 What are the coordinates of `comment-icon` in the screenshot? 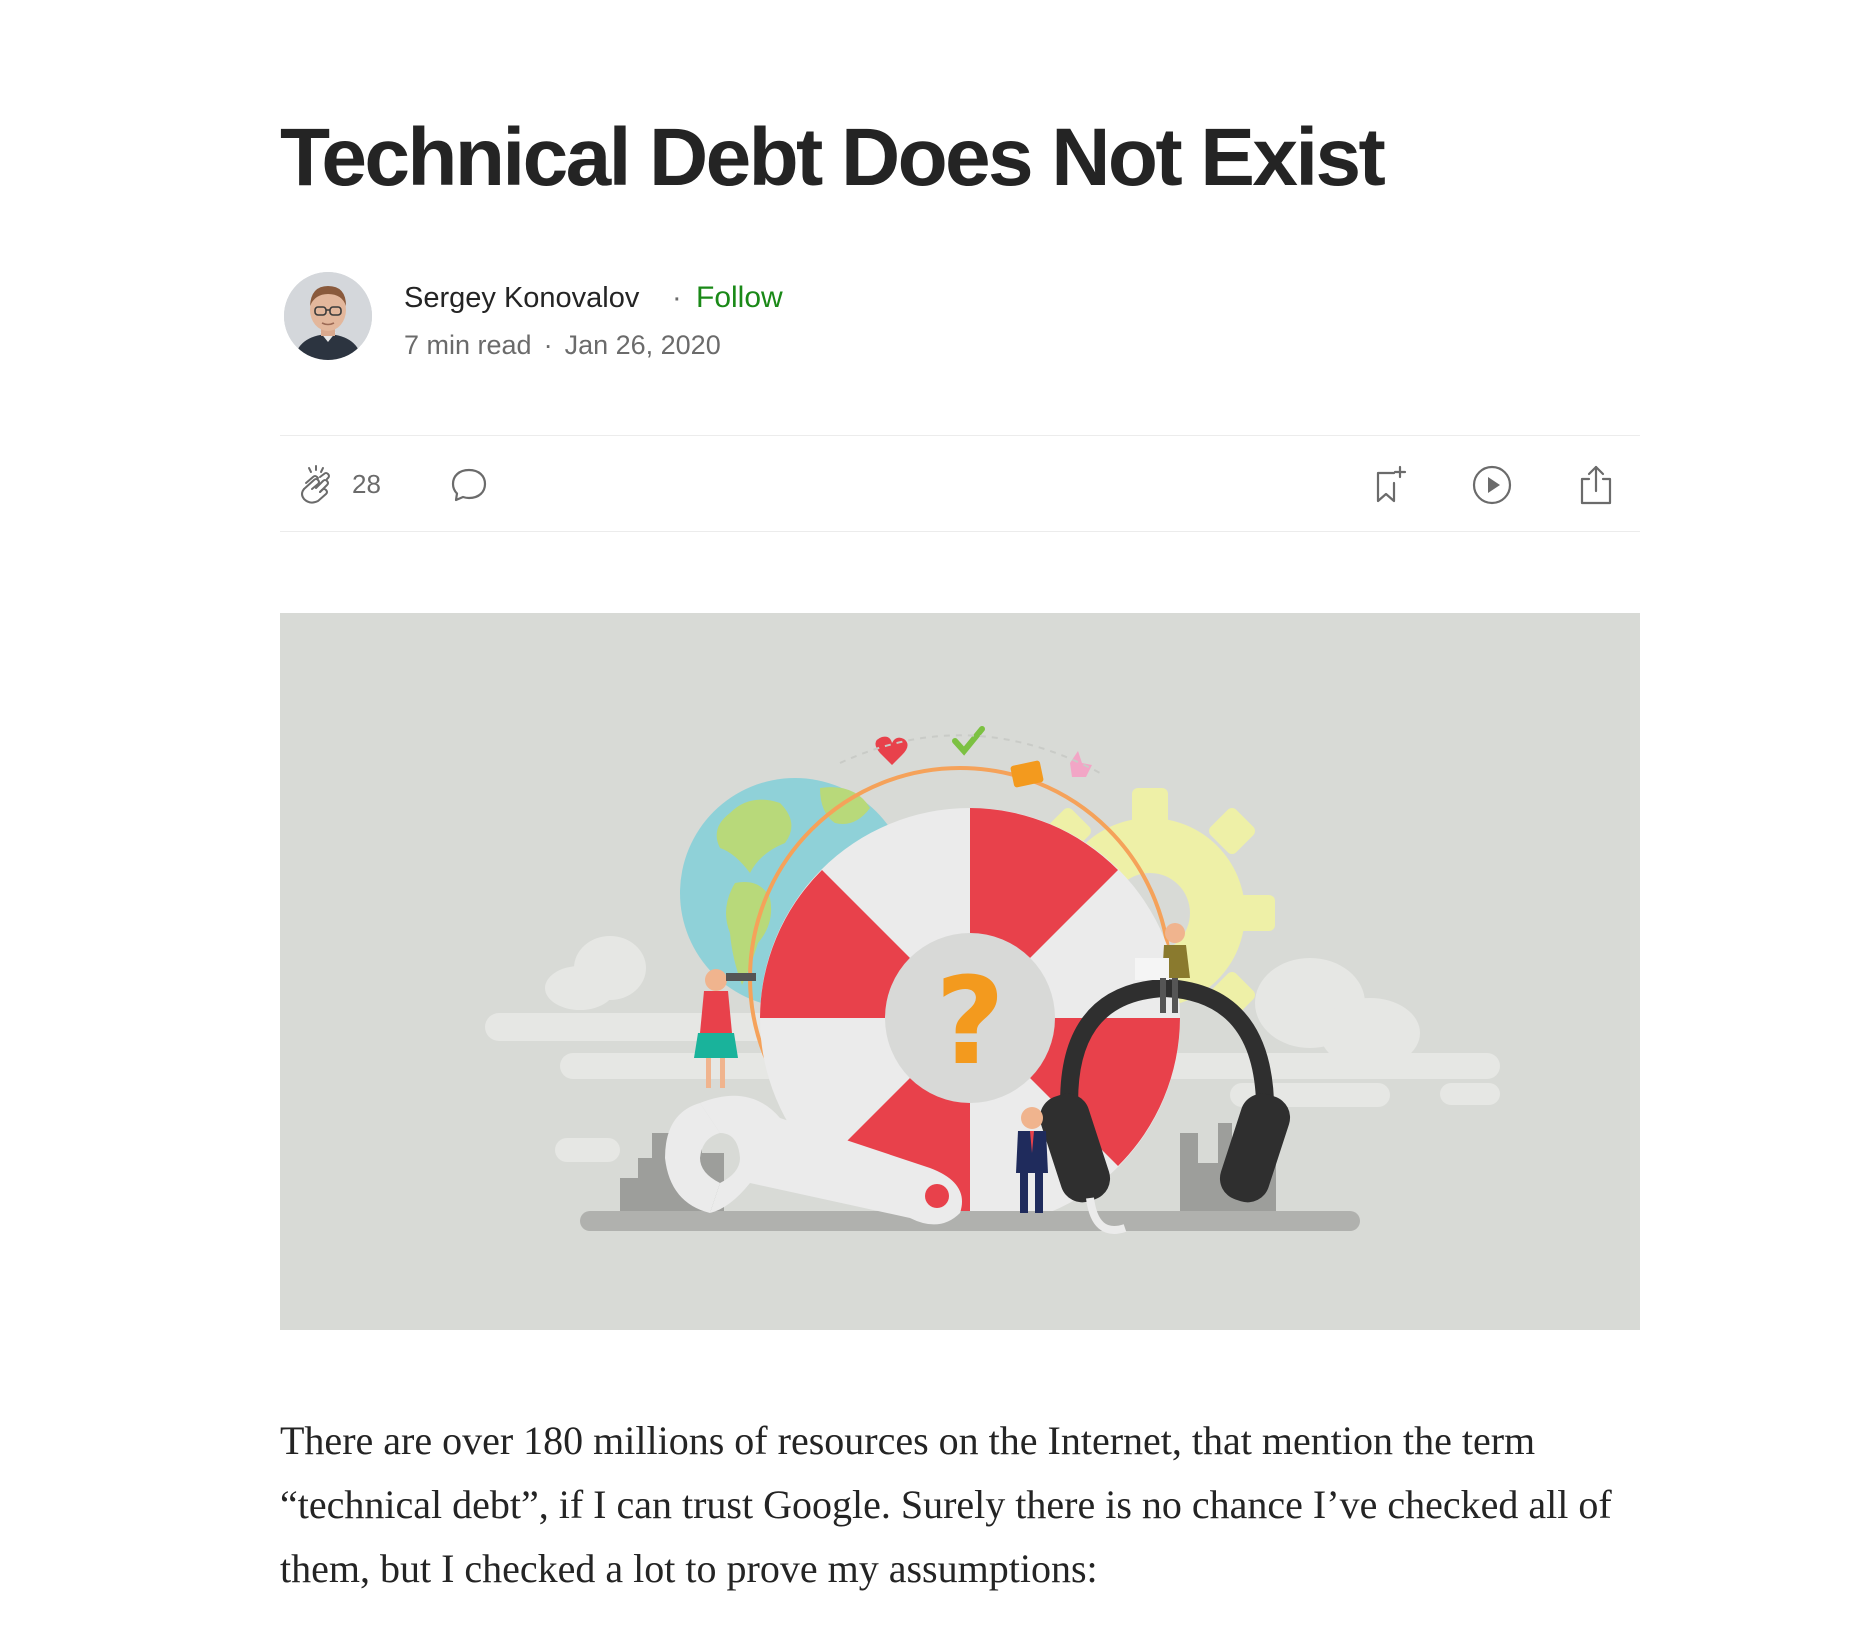 It's located at (469, 485).